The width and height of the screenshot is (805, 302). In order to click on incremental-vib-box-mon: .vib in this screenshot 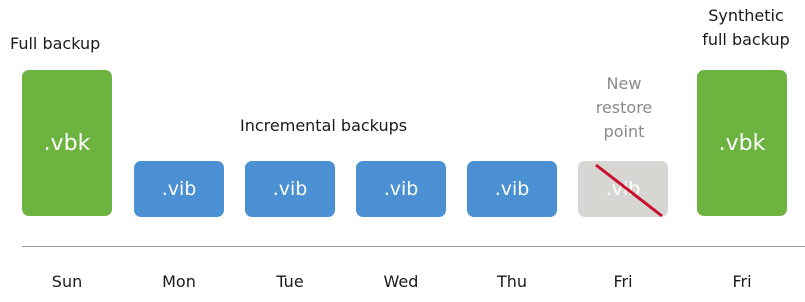, I will do `click(179, 189)`.